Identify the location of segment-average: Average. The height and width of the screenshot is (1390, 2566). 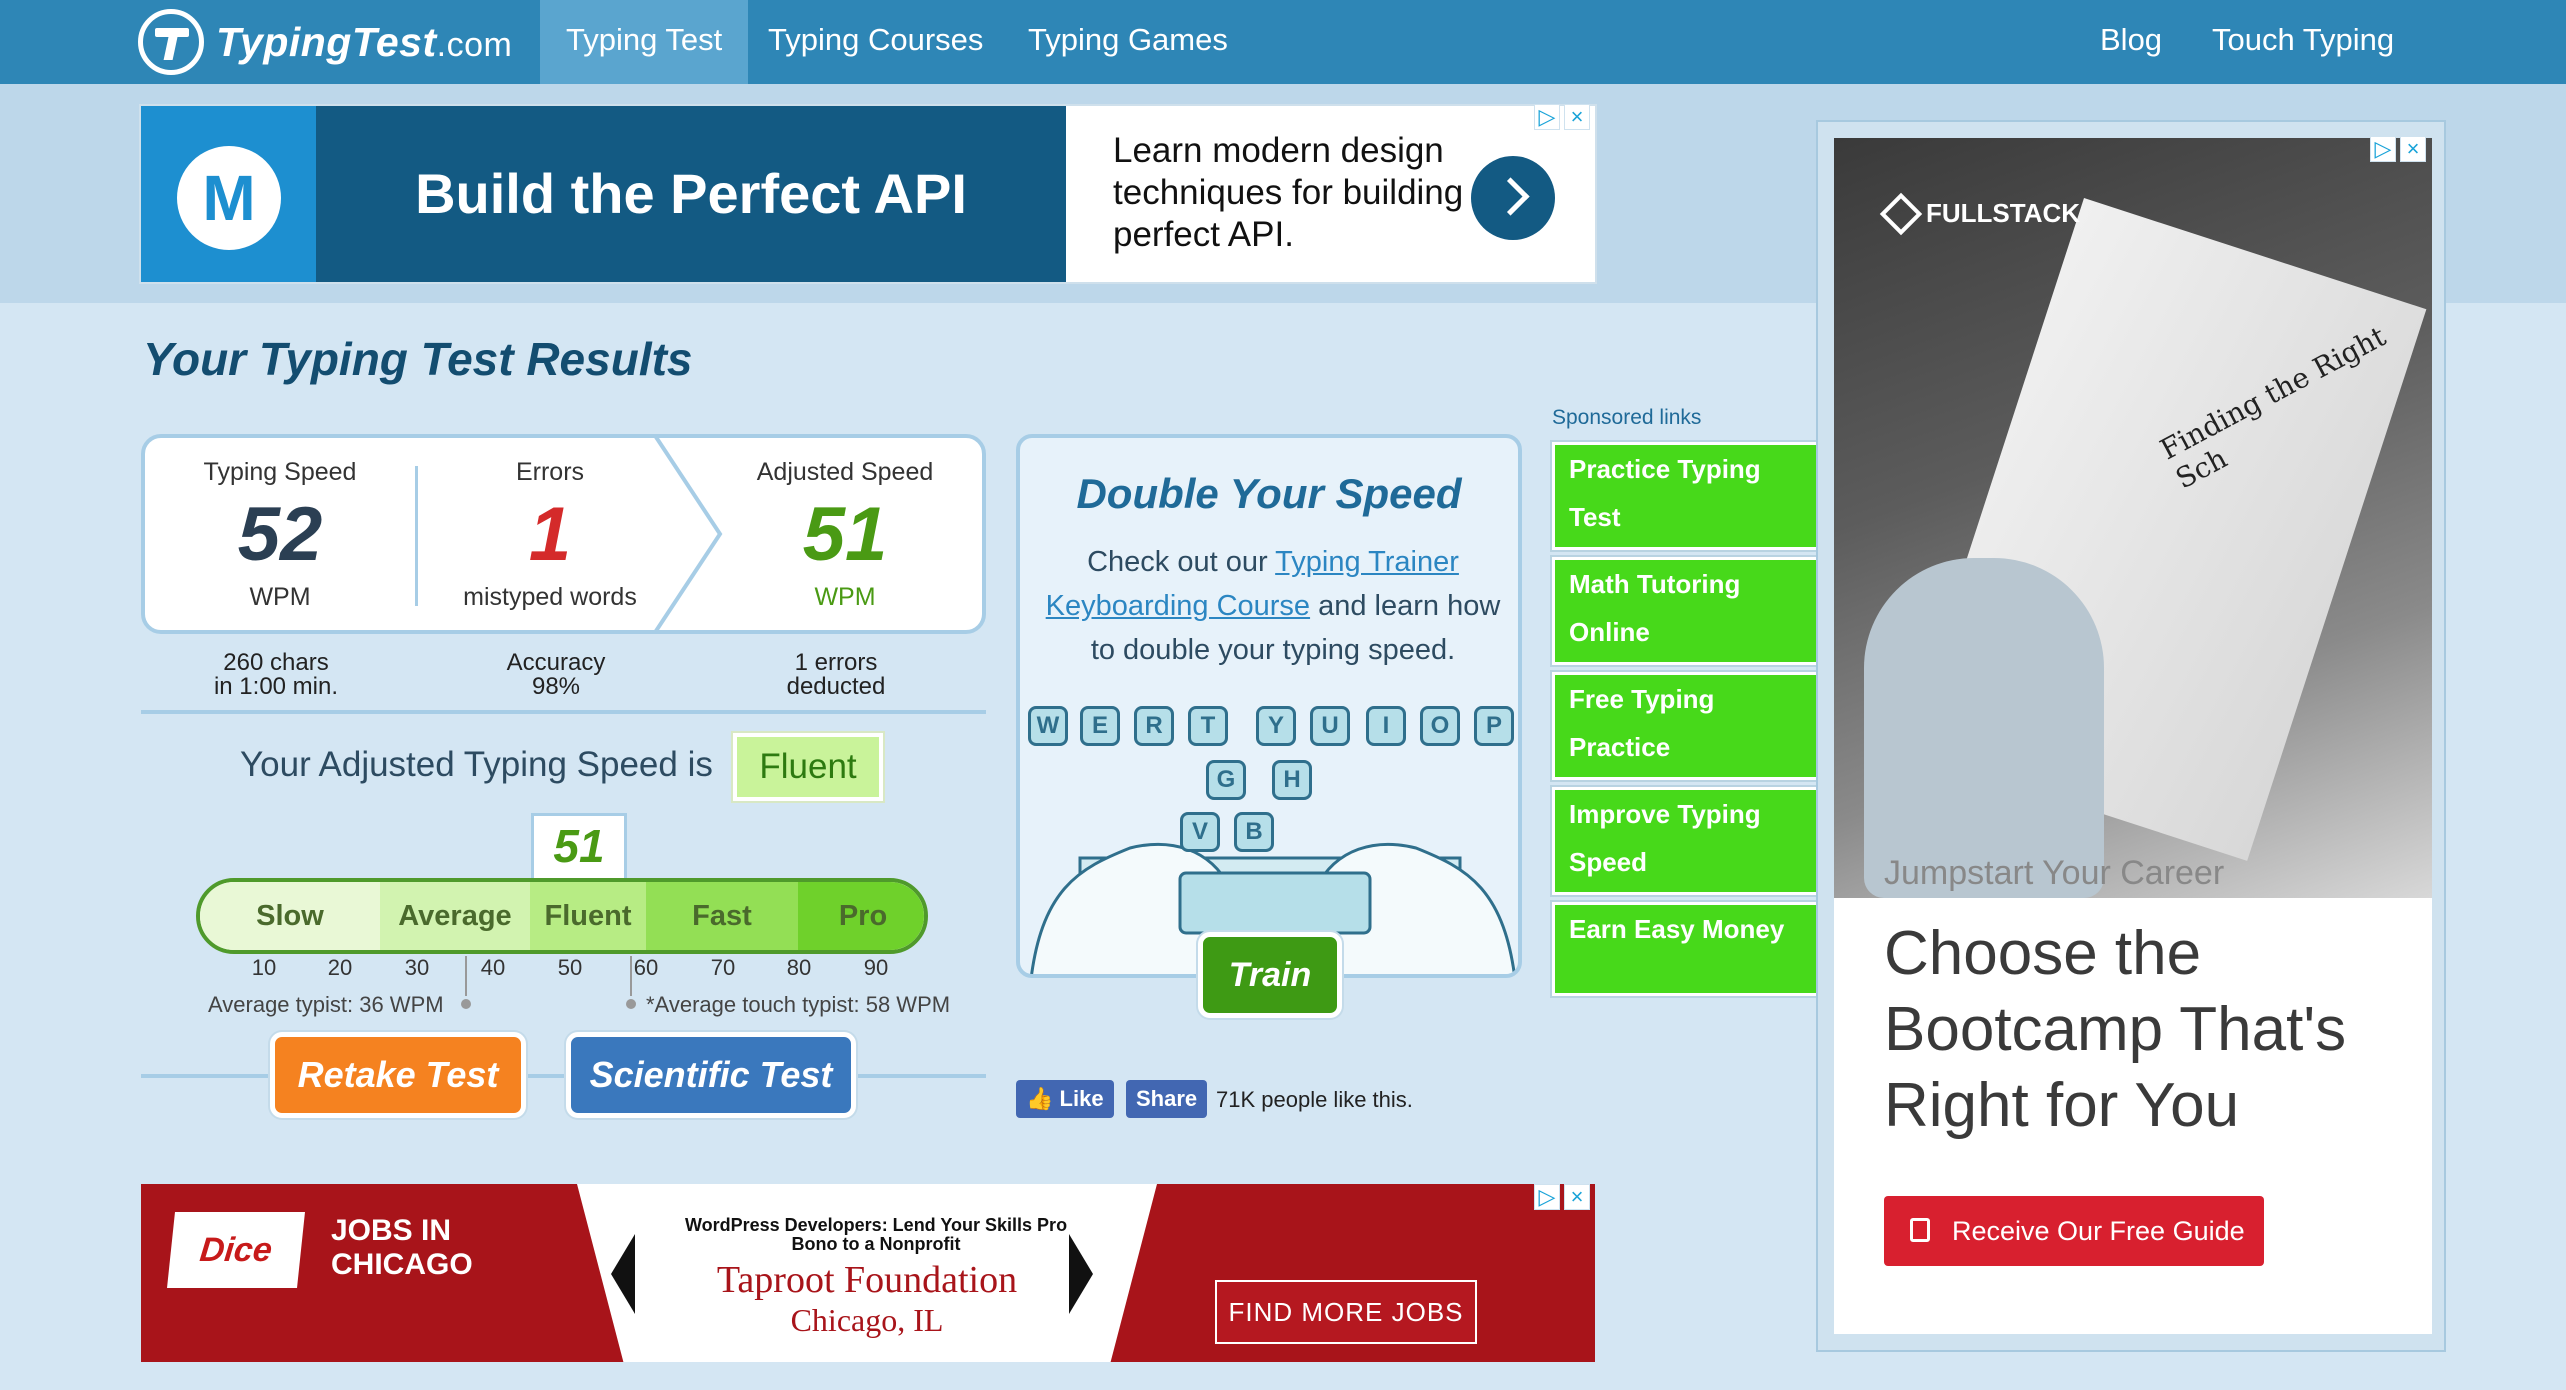
(455, 916).